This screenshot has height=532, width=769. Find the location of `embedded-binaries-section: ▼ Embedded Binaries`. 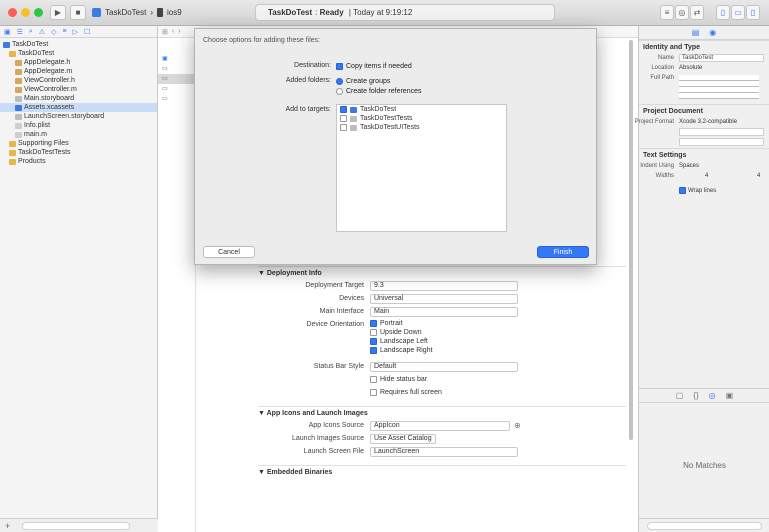

embedded-binaries-section: ▼ Embedded Binaries is located at coordinates (442, 472).